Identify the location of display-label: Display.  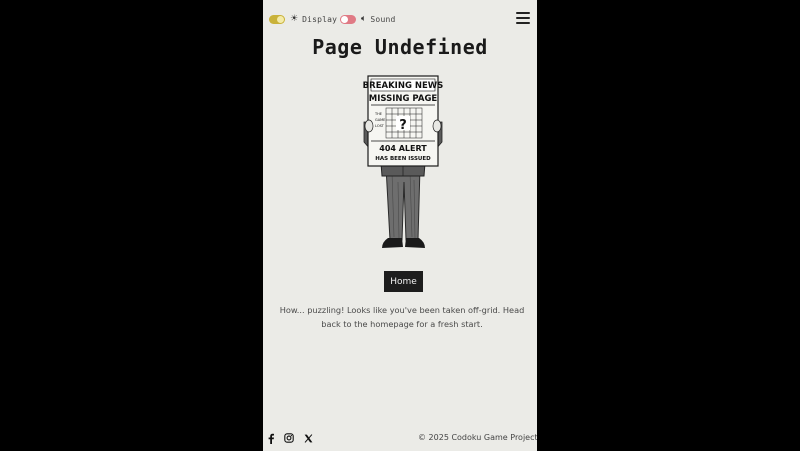
(320, 19).